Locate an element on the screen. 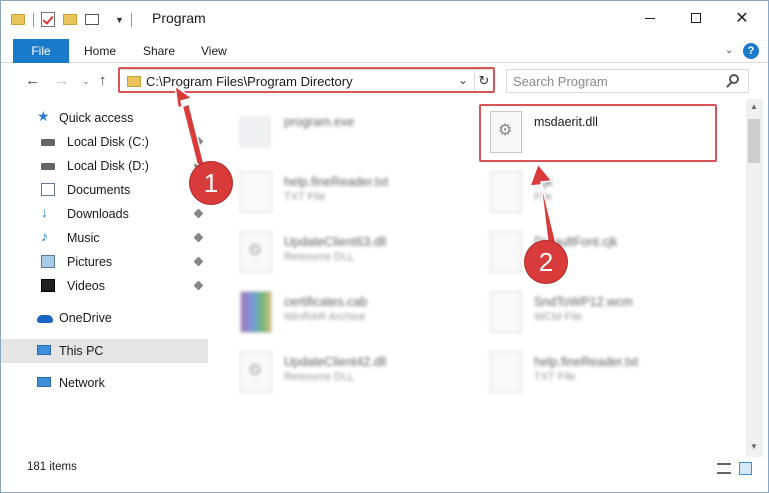 This screenshot has height=493, width=769. sidebar-item-documents: Documents is located at coordinates (104, 190).